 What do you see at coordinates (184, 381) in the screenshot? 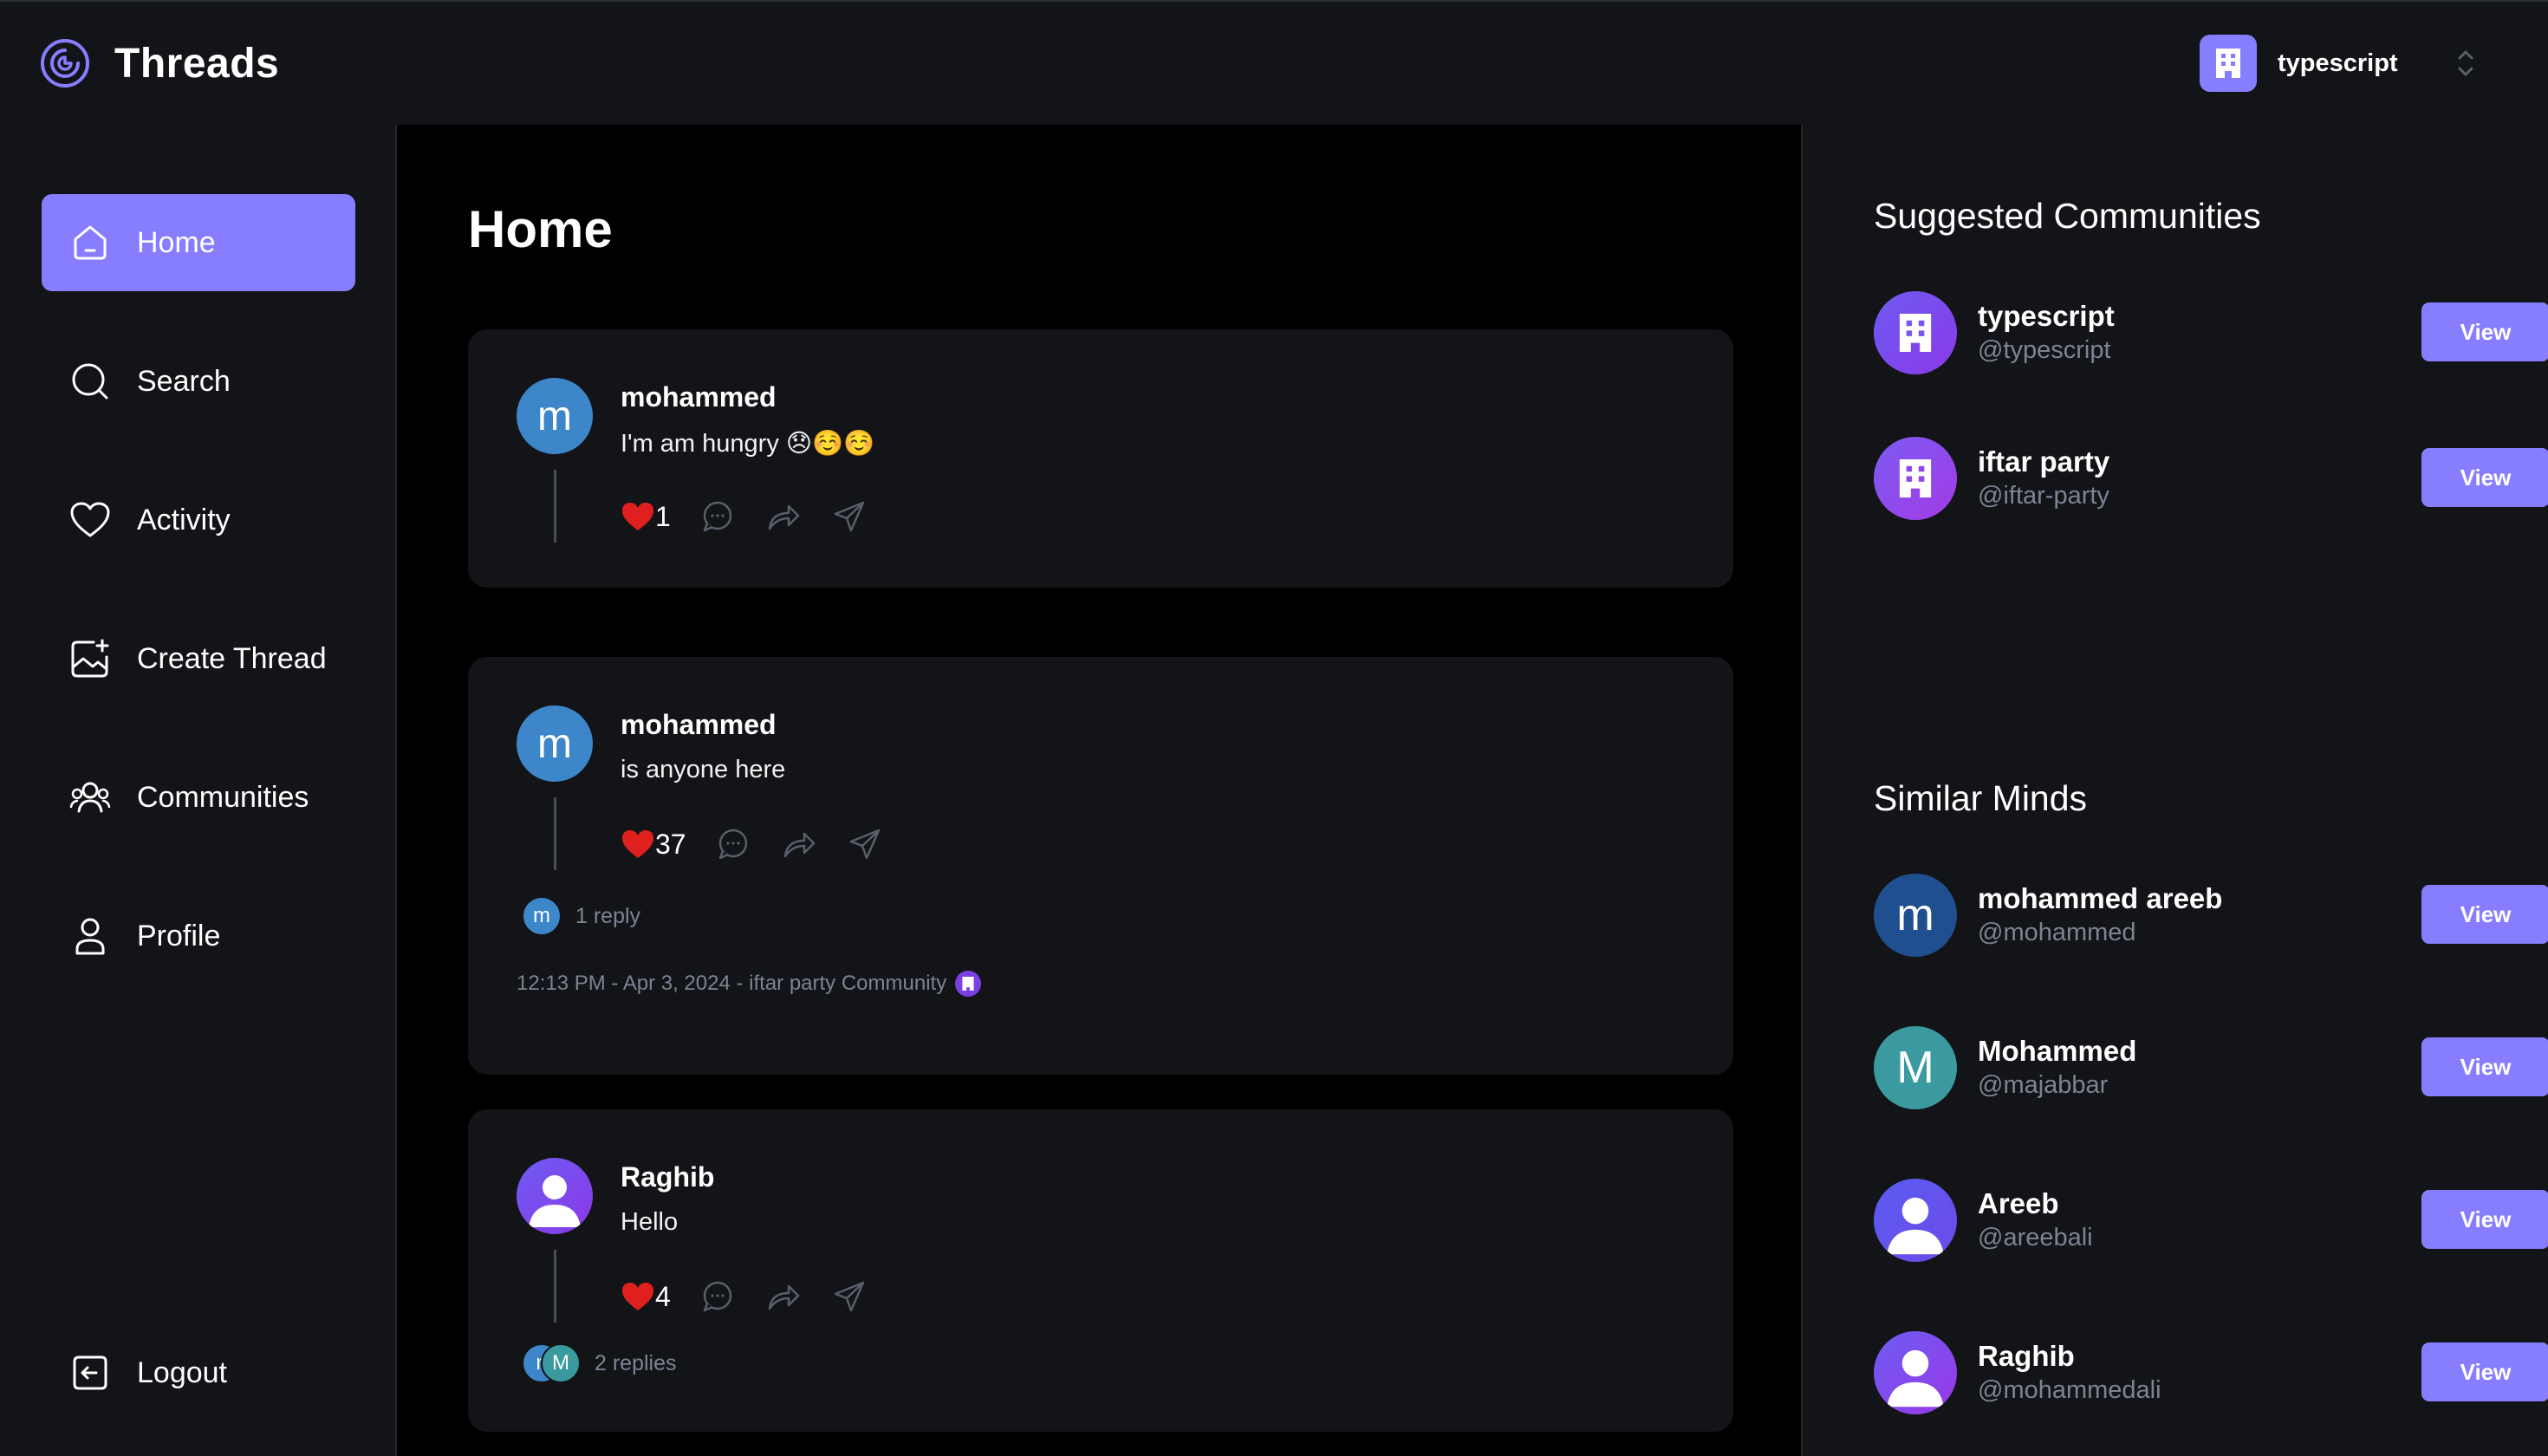
I see `nav-label: Search` at bounding box center [184, 381].